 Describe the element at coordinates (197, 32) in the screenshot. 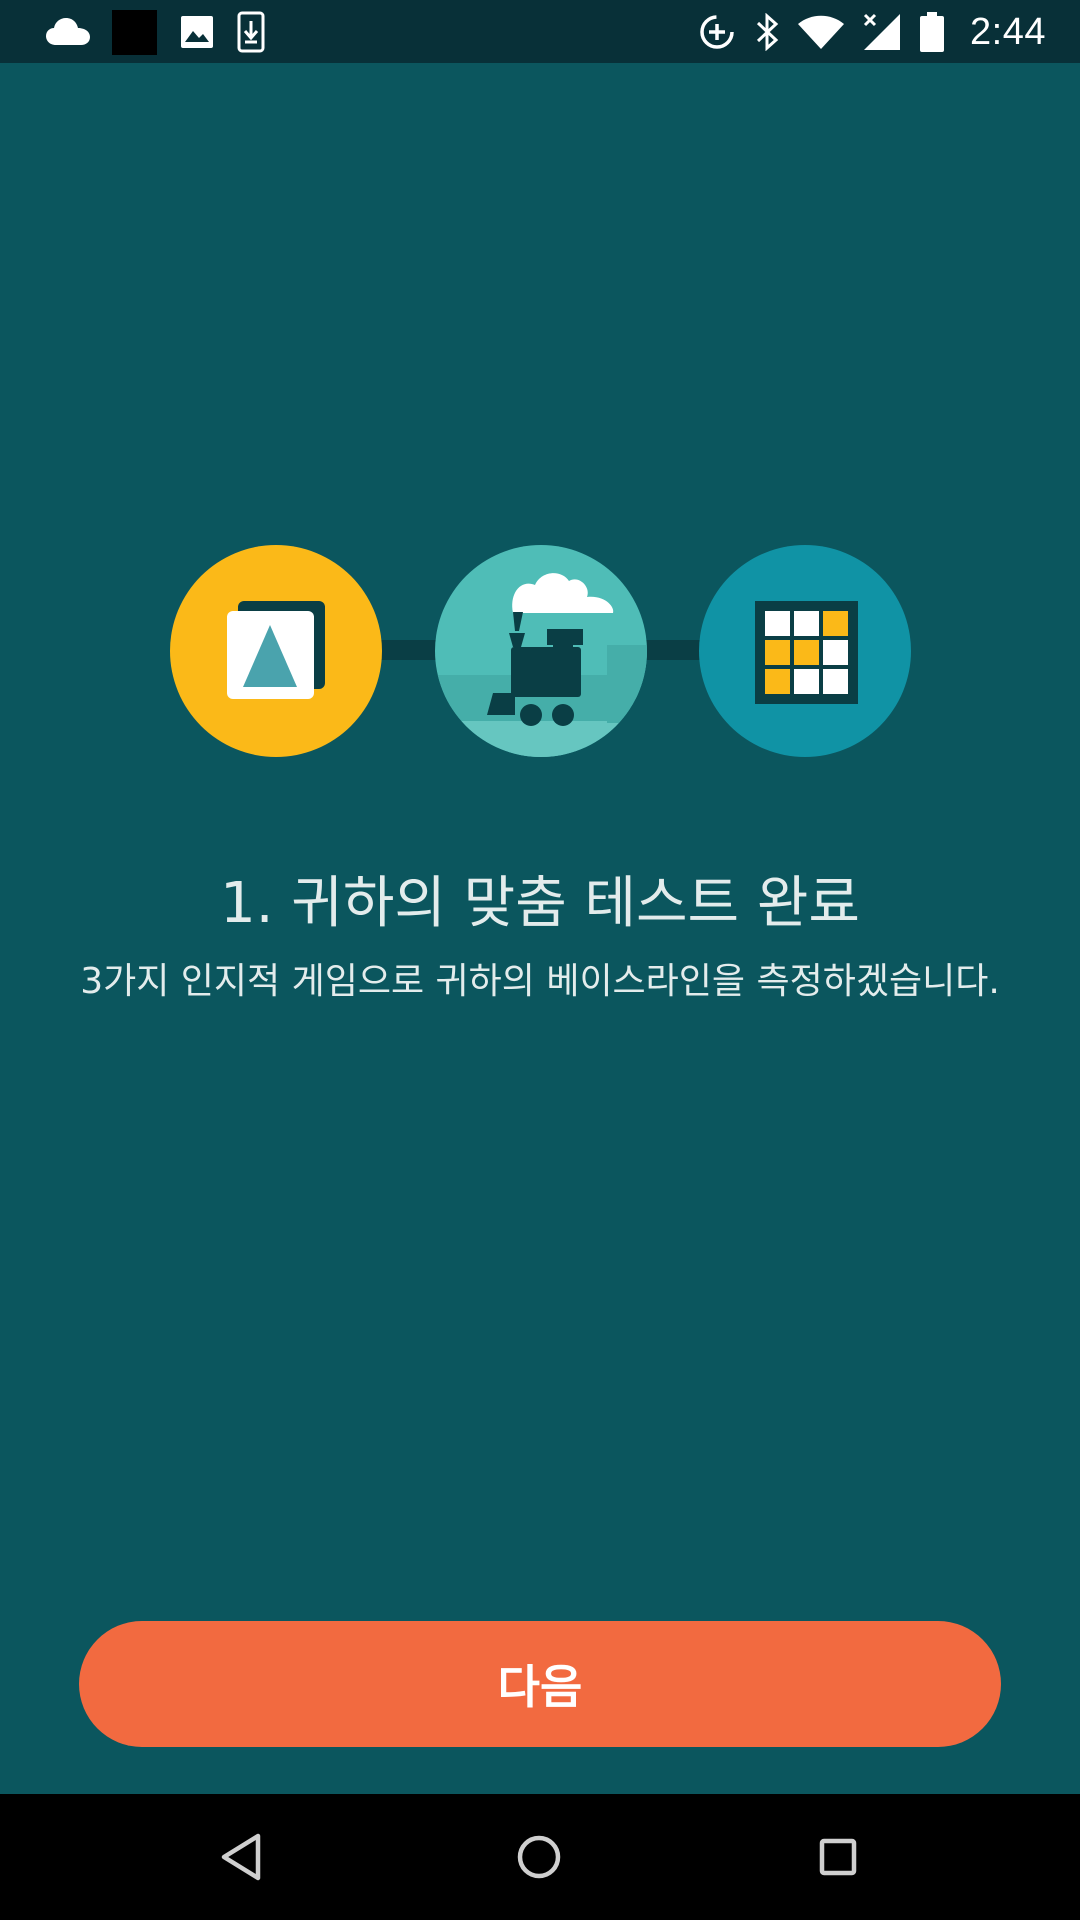

I see `image-icon` at that location.